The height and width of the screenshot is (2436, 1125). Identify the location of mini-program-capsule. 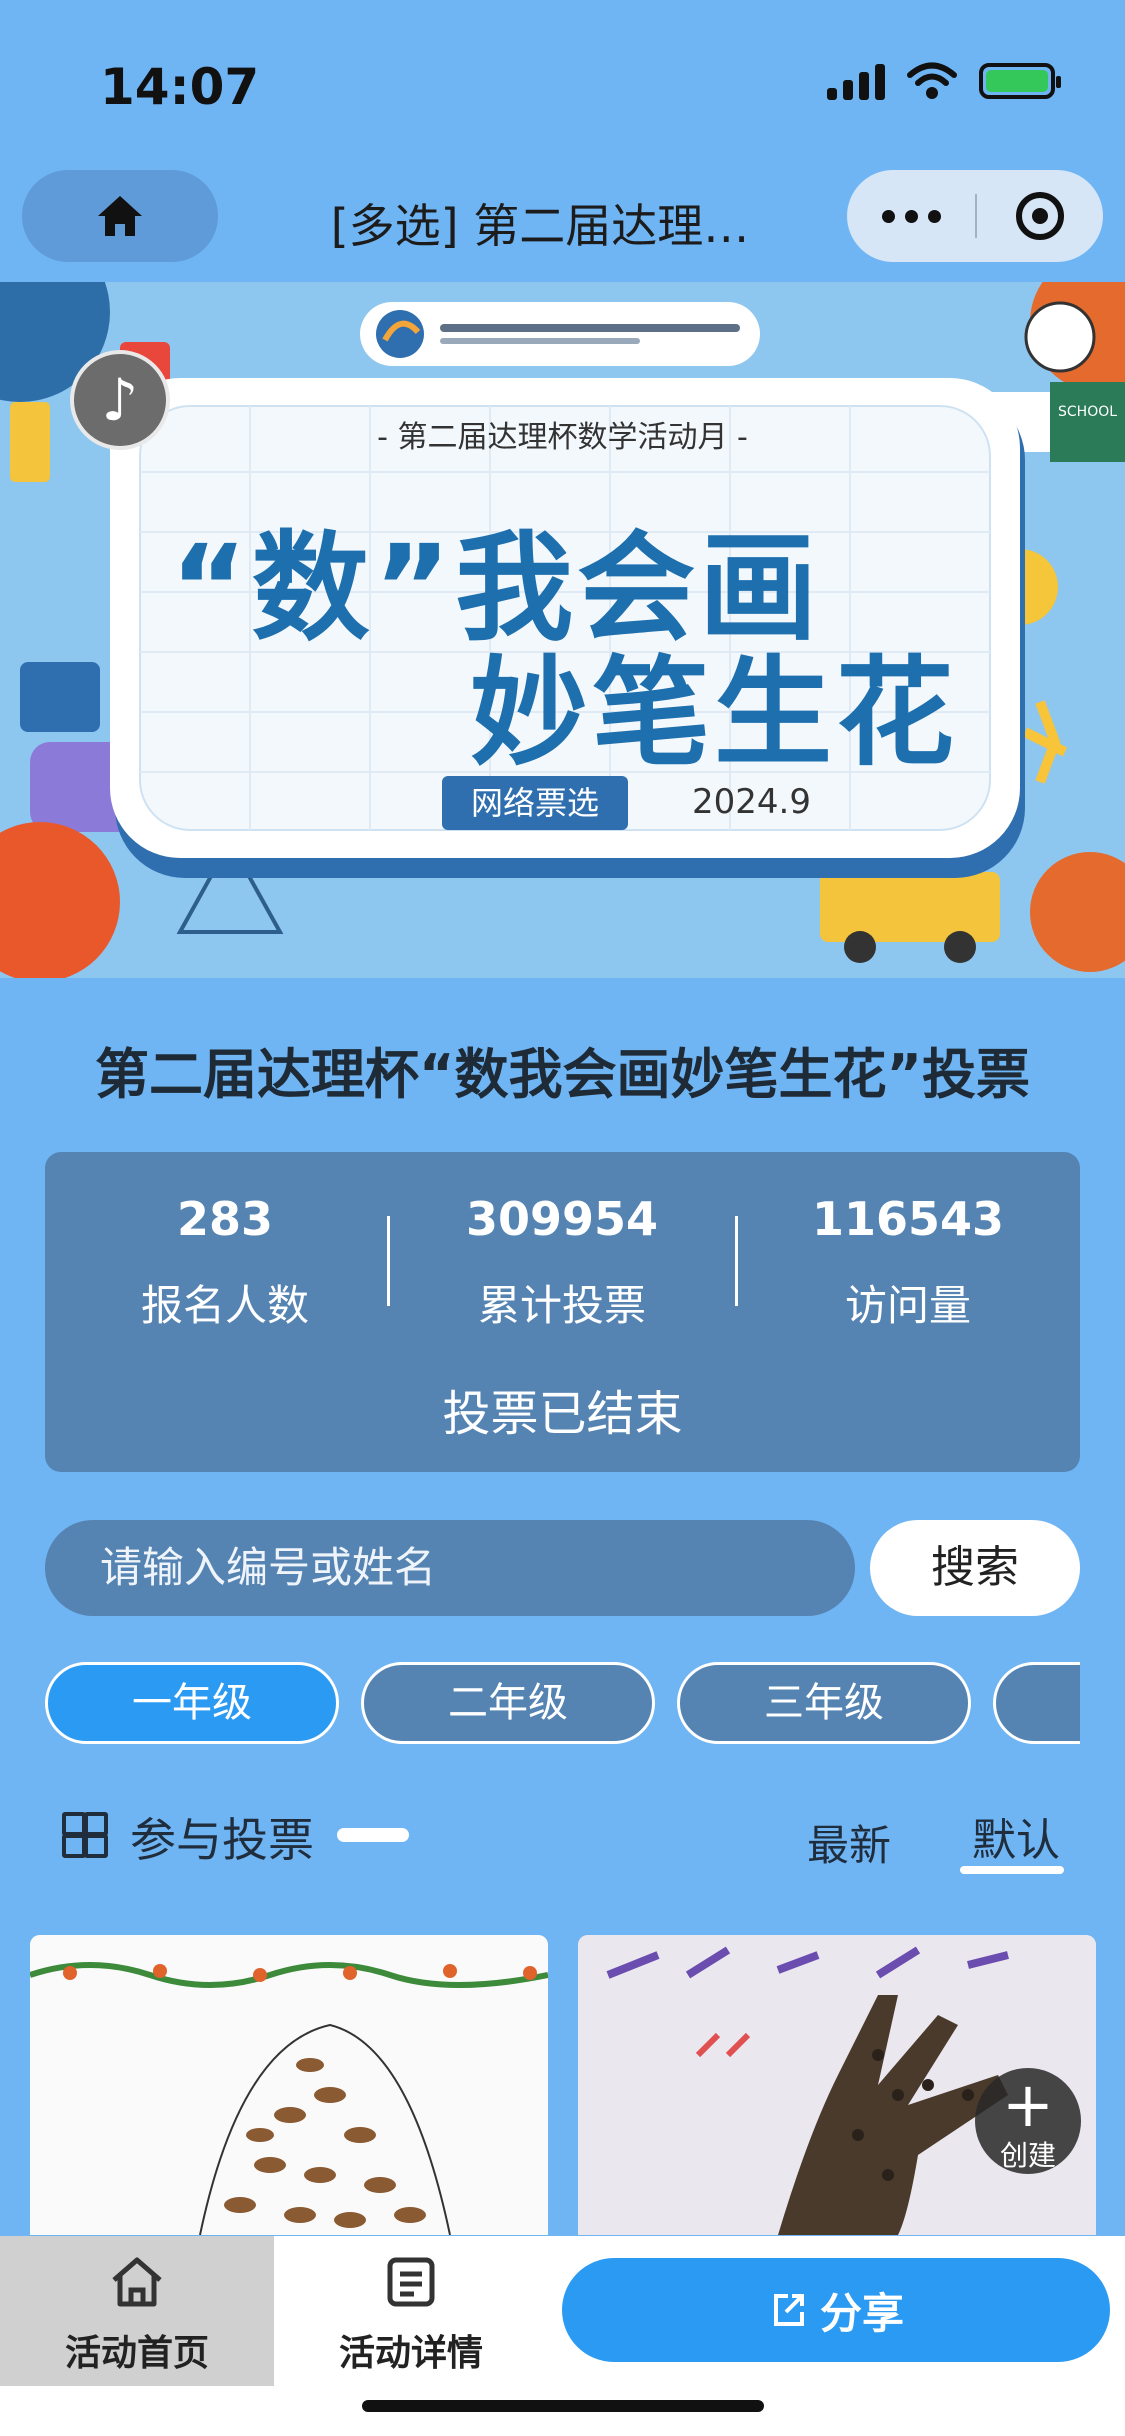
(975, 216).